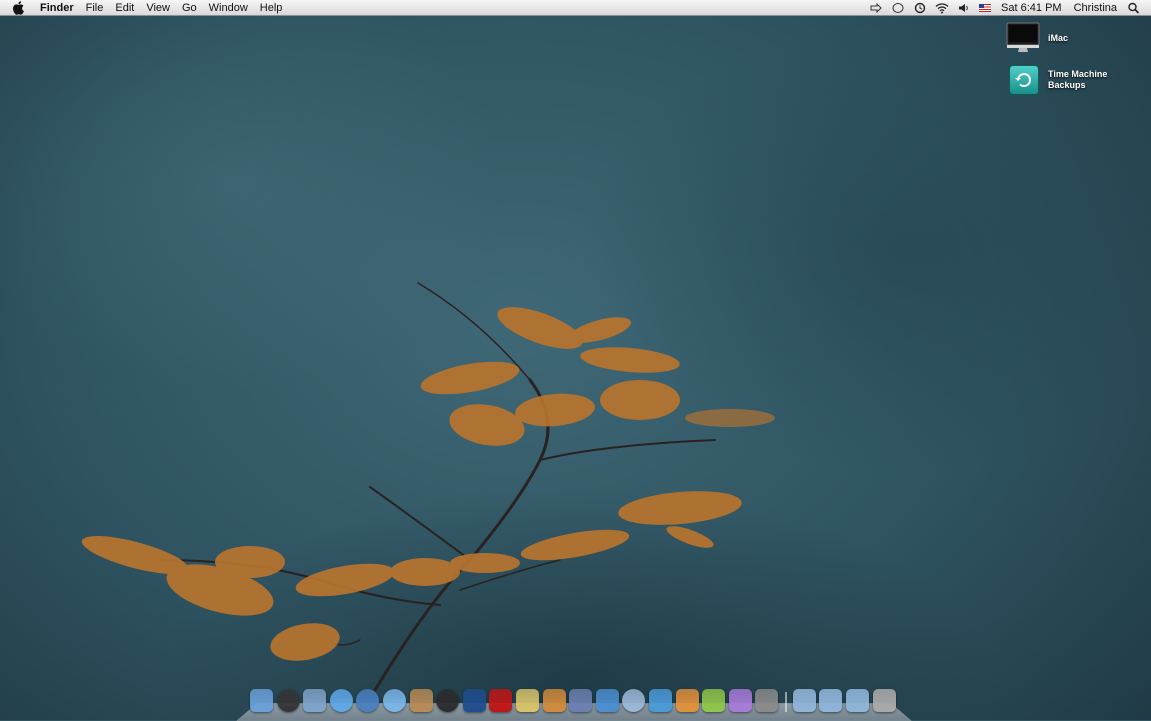 The height and width of the screenshot is (721, 1151). Describe the element at coordinates (288, 700) in the screenshot. I see `dock-dashboard-icon` at that location.